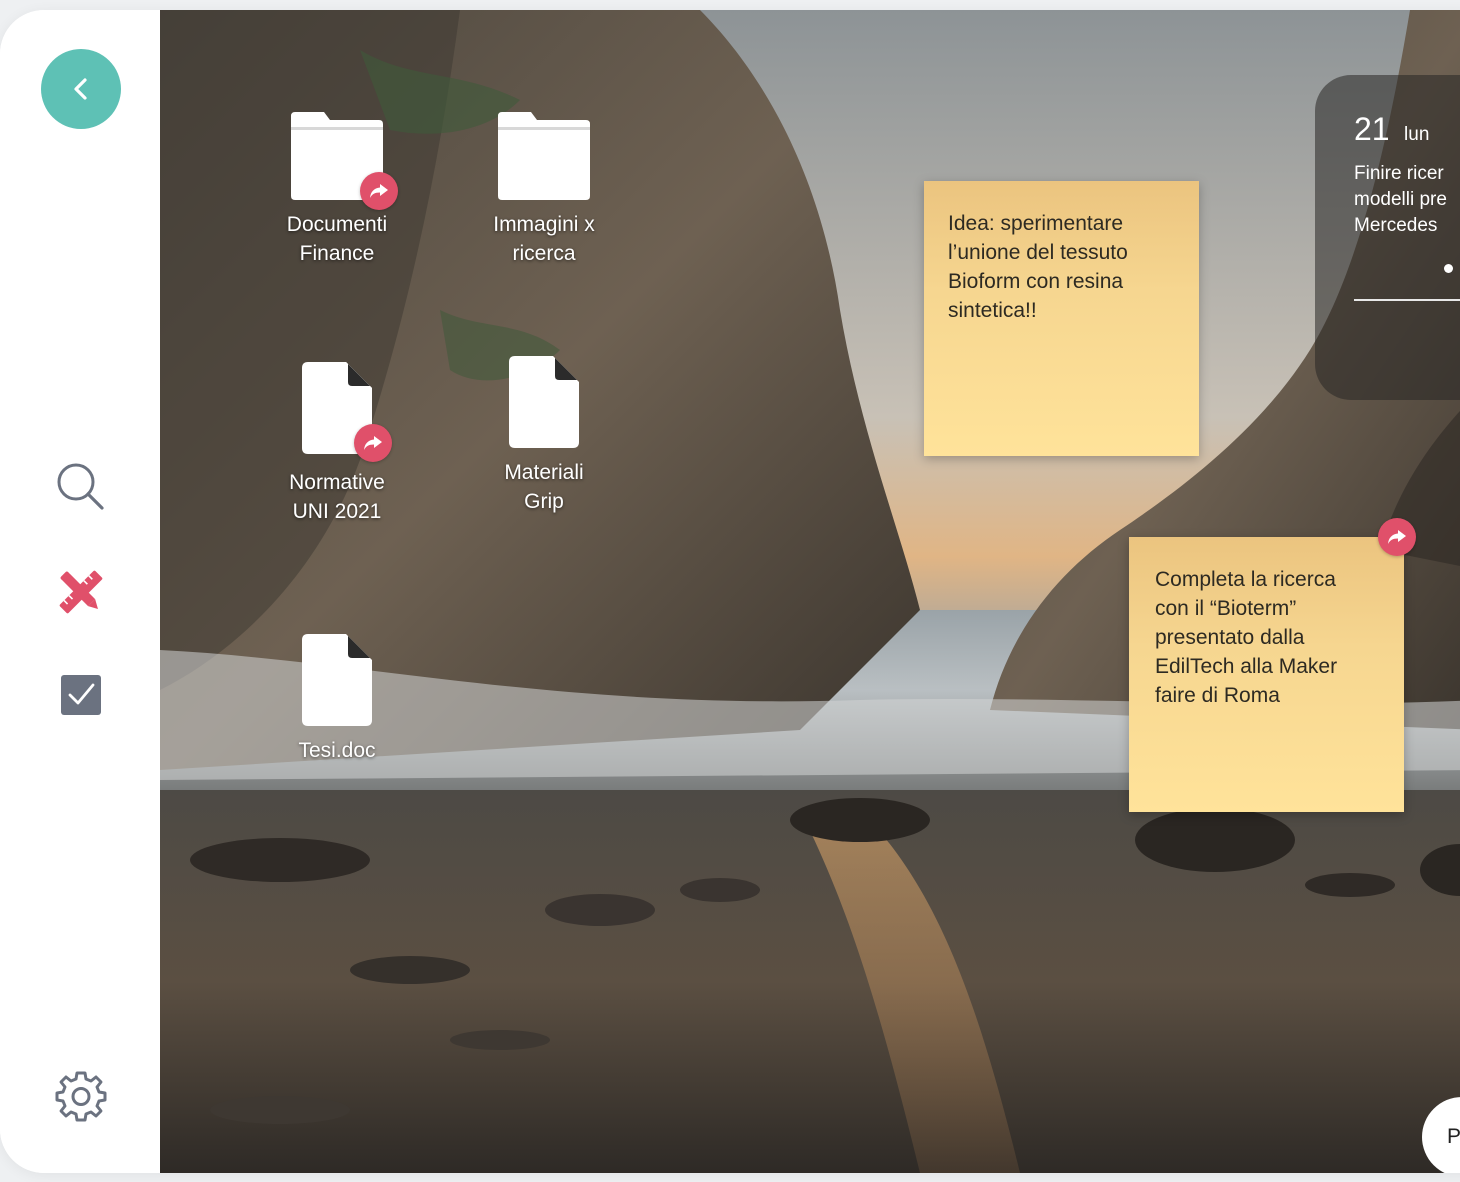 Image resolution: width=1460 pixels, height=1182 pixels. What do you see at coordinates (337, 224) in the screenshot?
I see `icon-label: Documenti` at bounding box center [337, 224].